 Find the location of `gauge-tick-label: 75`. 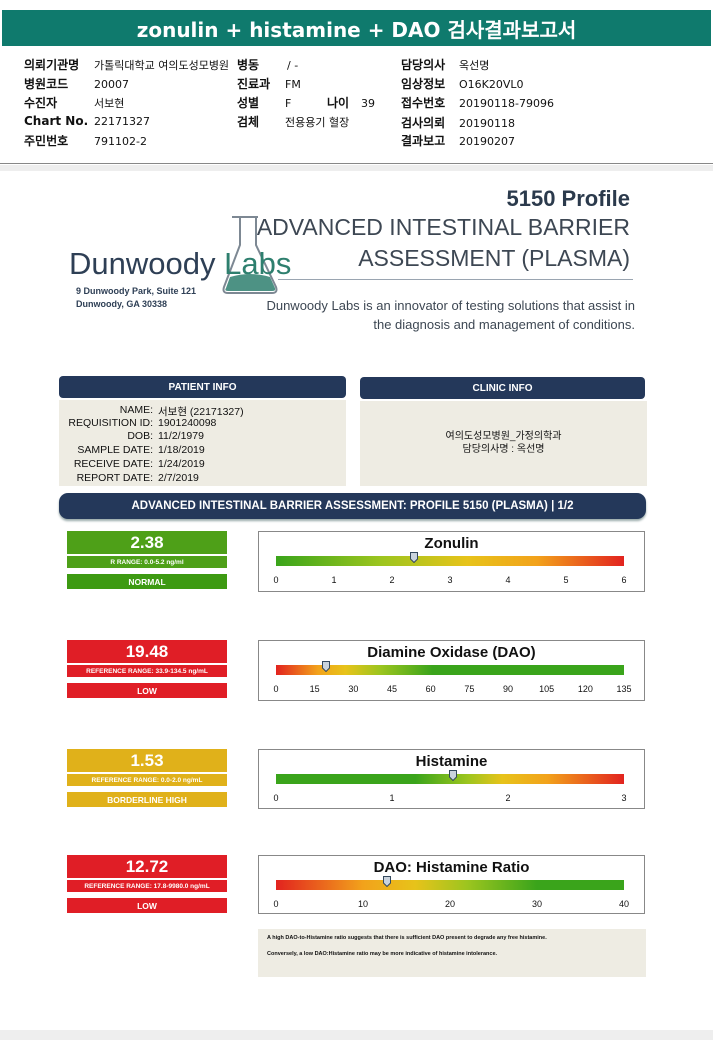

gauge-tick-label: 75 is located at coordinates (469, 689).